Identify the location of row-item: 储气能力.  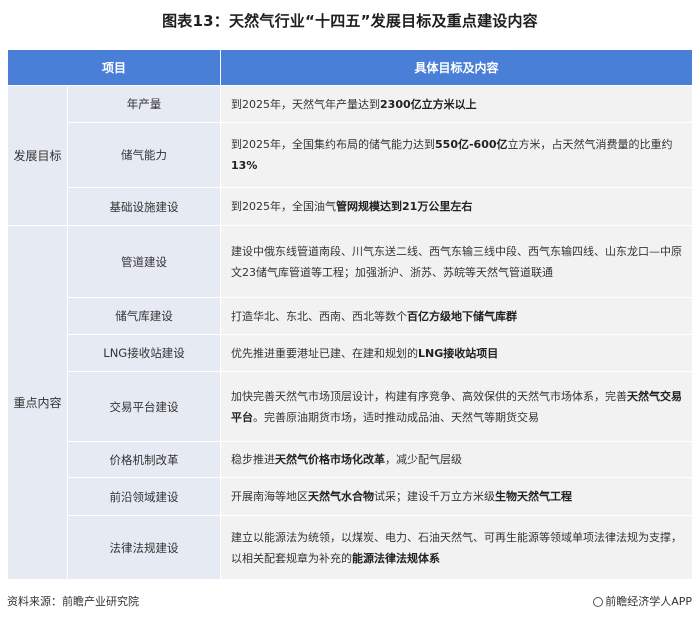
(144, 155).